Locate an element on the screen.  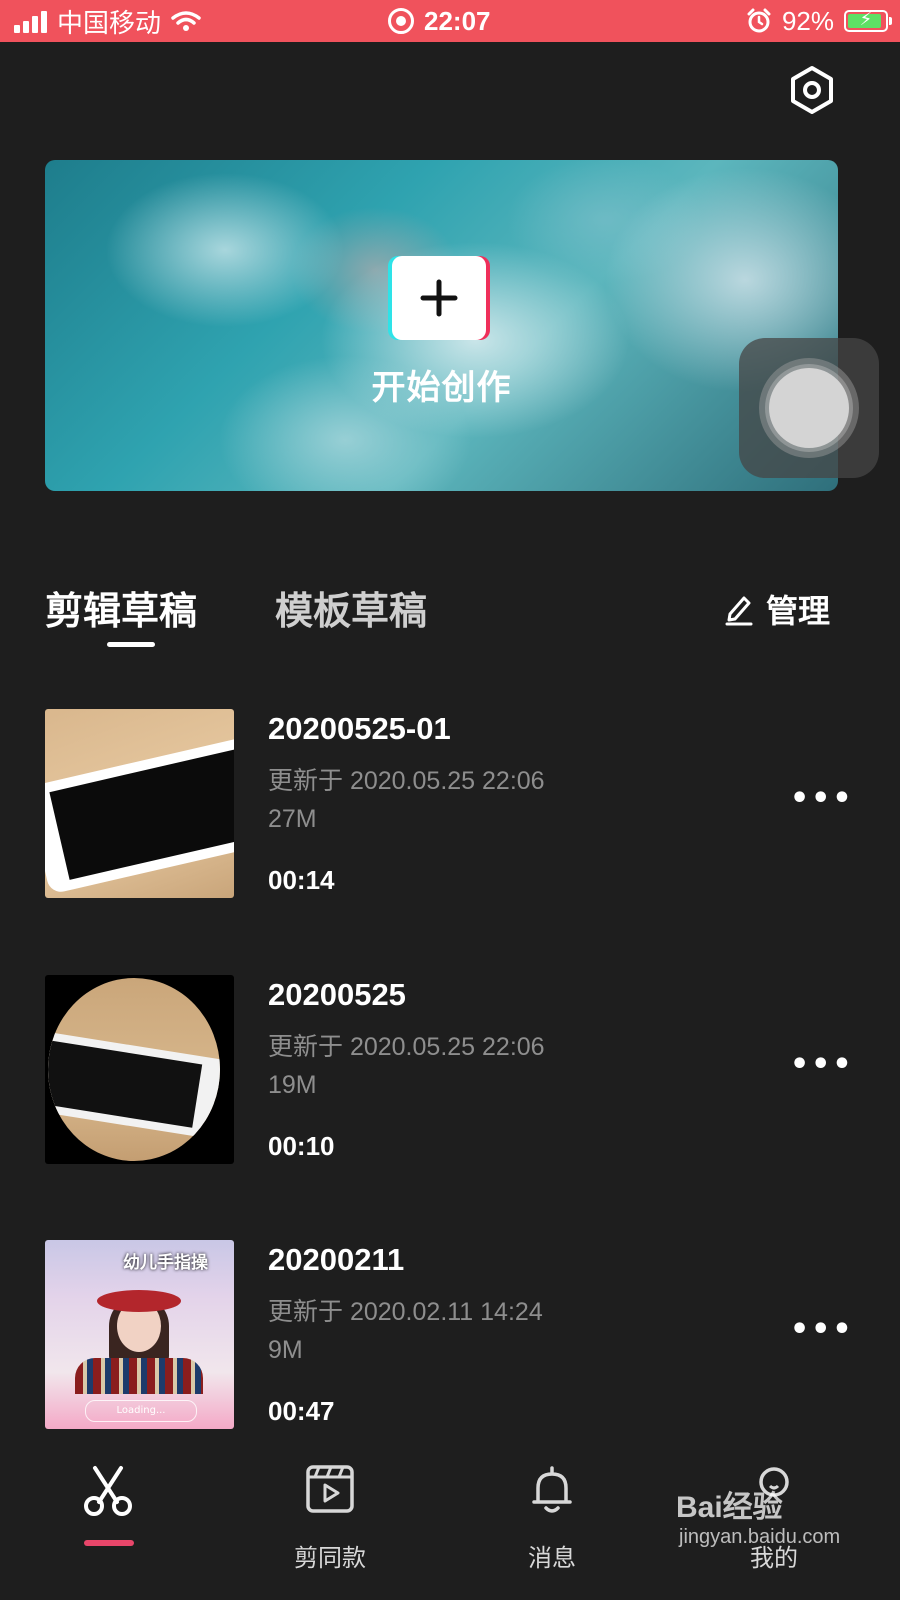
status-bar: 中国移动 22:07 92% ⚡ is located at coordinates (450, 21).